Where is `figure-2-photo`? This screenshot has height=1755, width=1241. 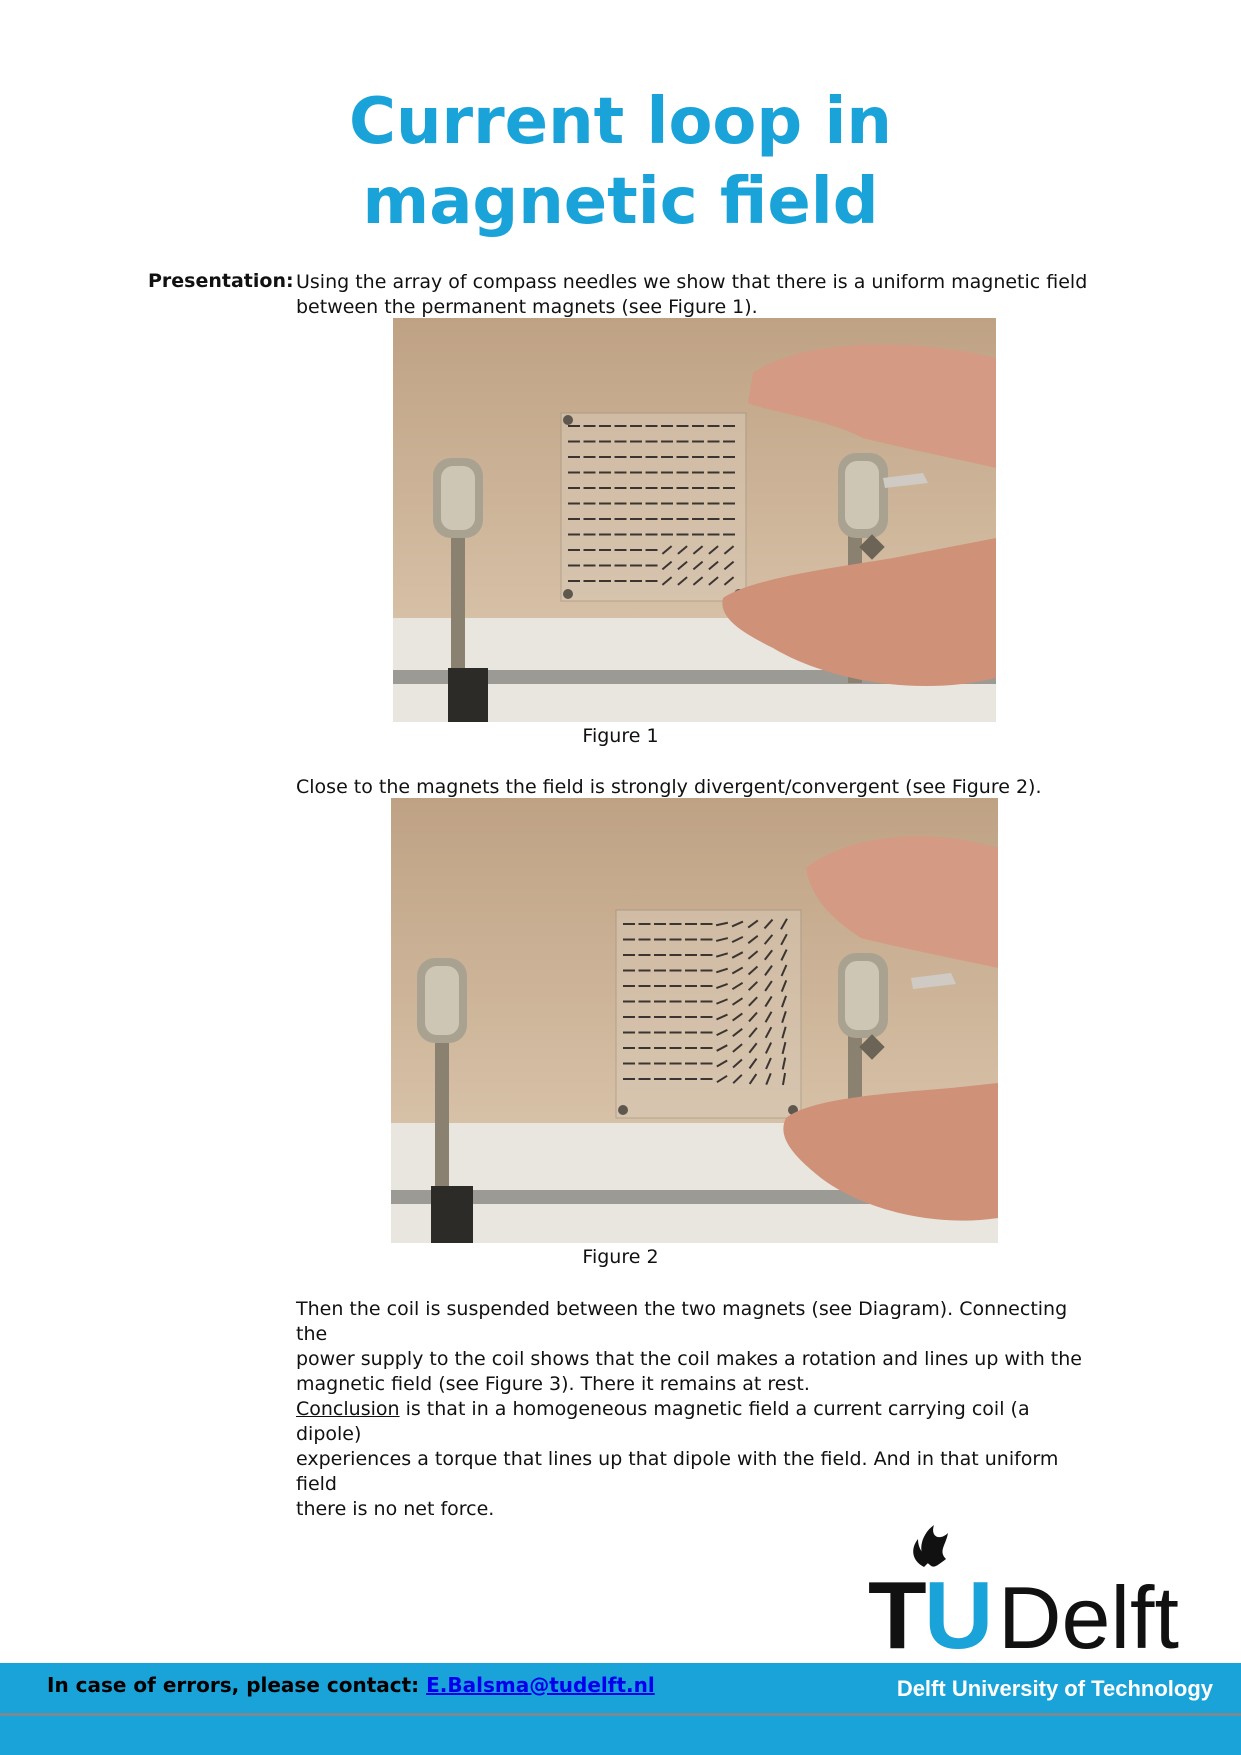
figure-2-photo is located at coordinates (694, 1020).